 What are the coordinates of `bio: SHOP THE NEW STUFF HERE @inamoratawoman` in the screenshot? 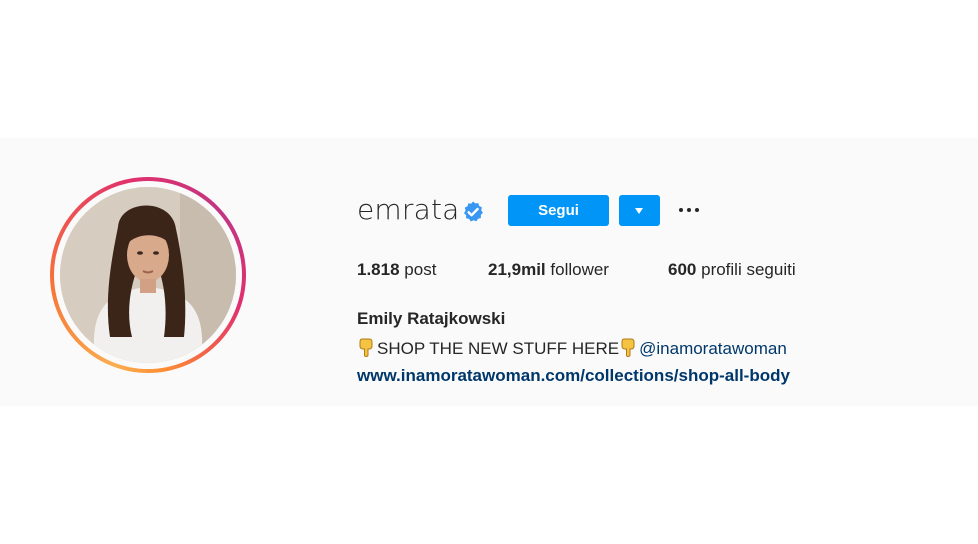 It's located at (572, 348).